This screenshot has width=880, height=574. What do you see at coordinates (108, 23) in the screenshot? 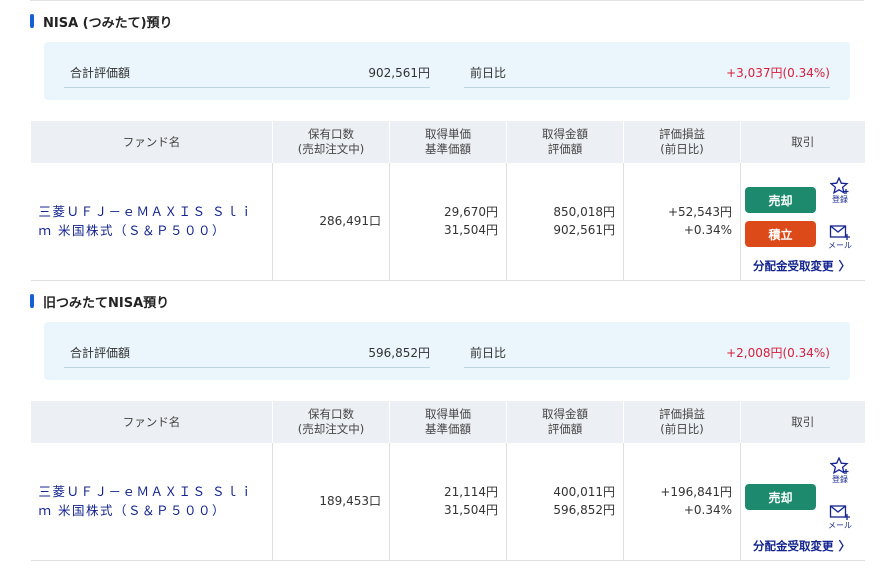
I see `section-title-text: NISA (つみたて)預り` at bounding box center [108, 23].